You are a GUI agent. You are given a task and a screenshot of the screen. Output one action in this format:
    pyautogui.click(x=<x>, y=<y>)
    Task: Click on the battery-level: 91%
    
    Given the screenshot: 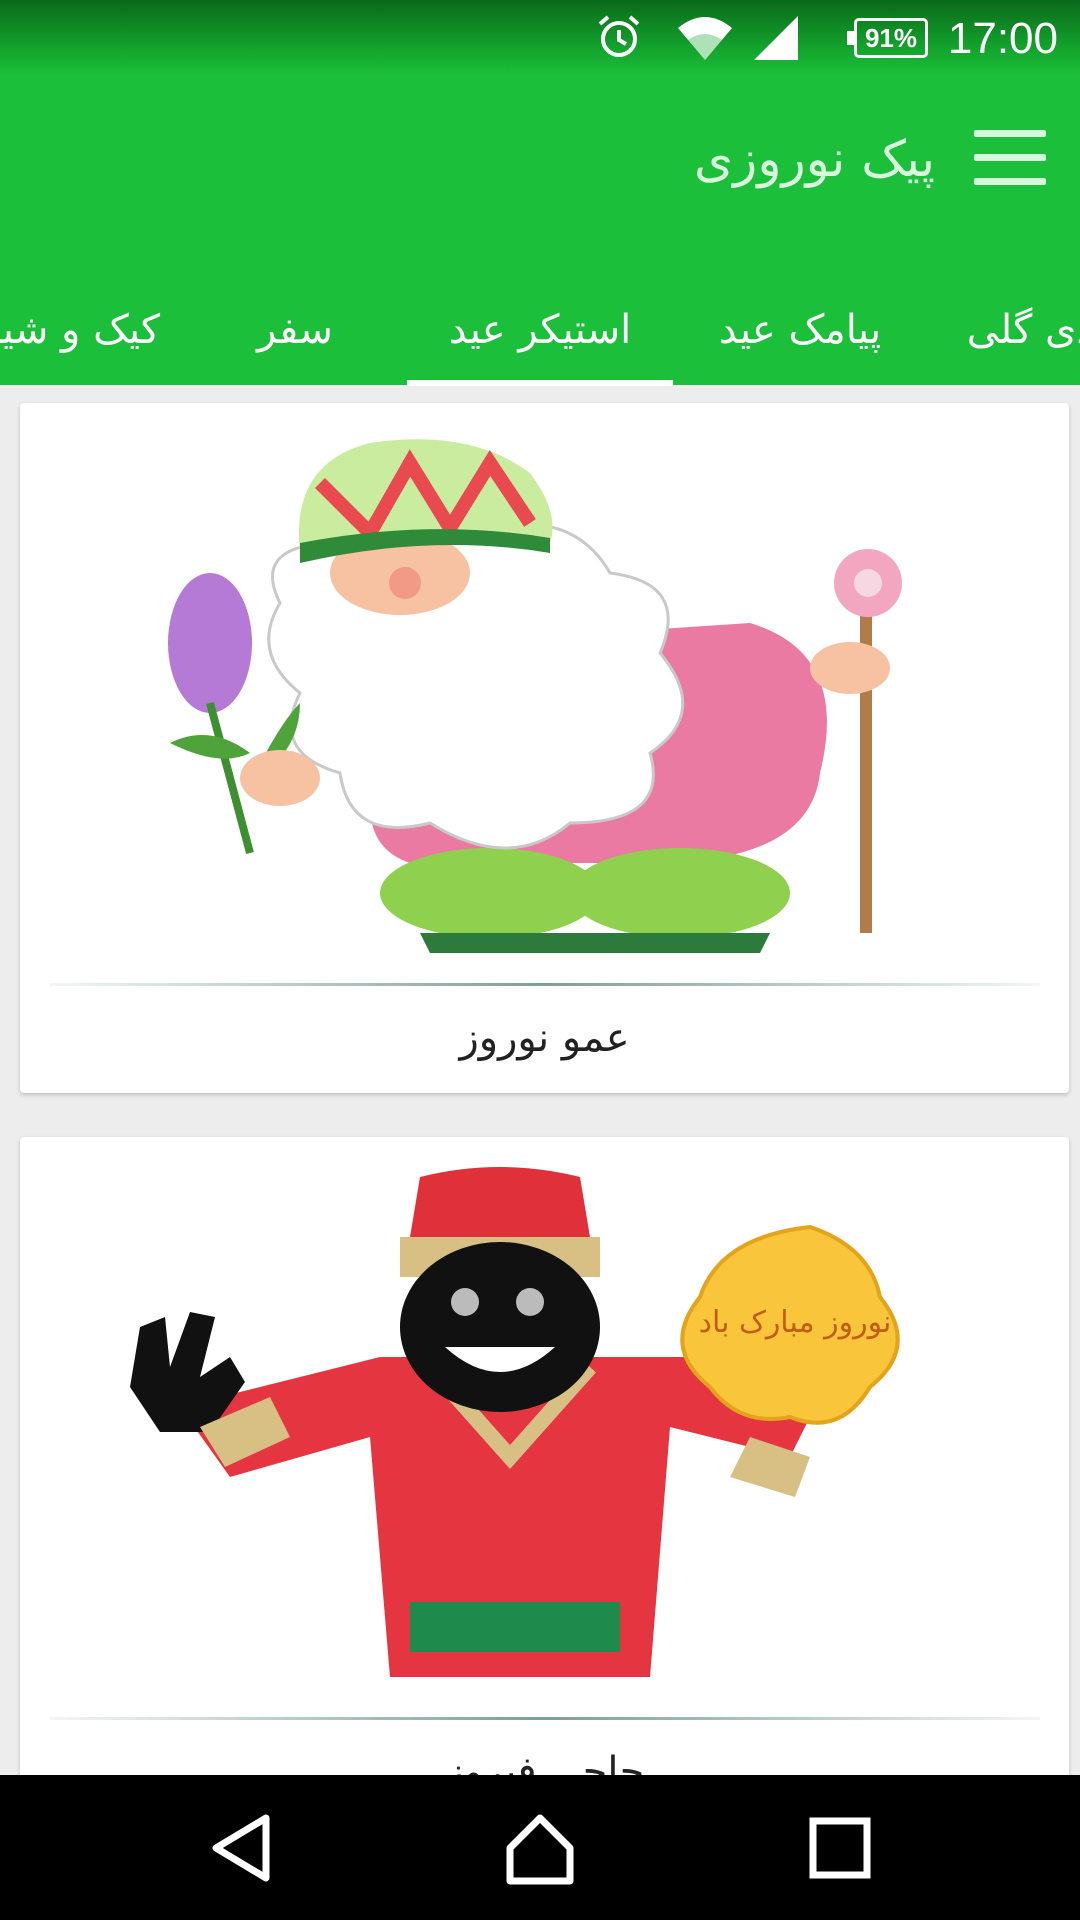 What is the action you would take?
    pyautogui.click(x=891, y=38)
    